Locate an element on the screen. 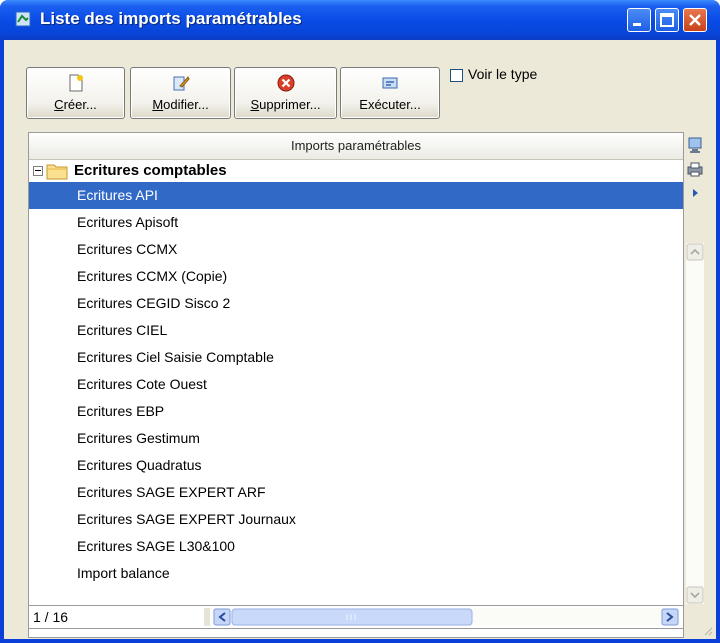 Image resolution: width=720 pixels, height=643 pixels. show-type-label: Voir le type is located at coordinates (503, 74).